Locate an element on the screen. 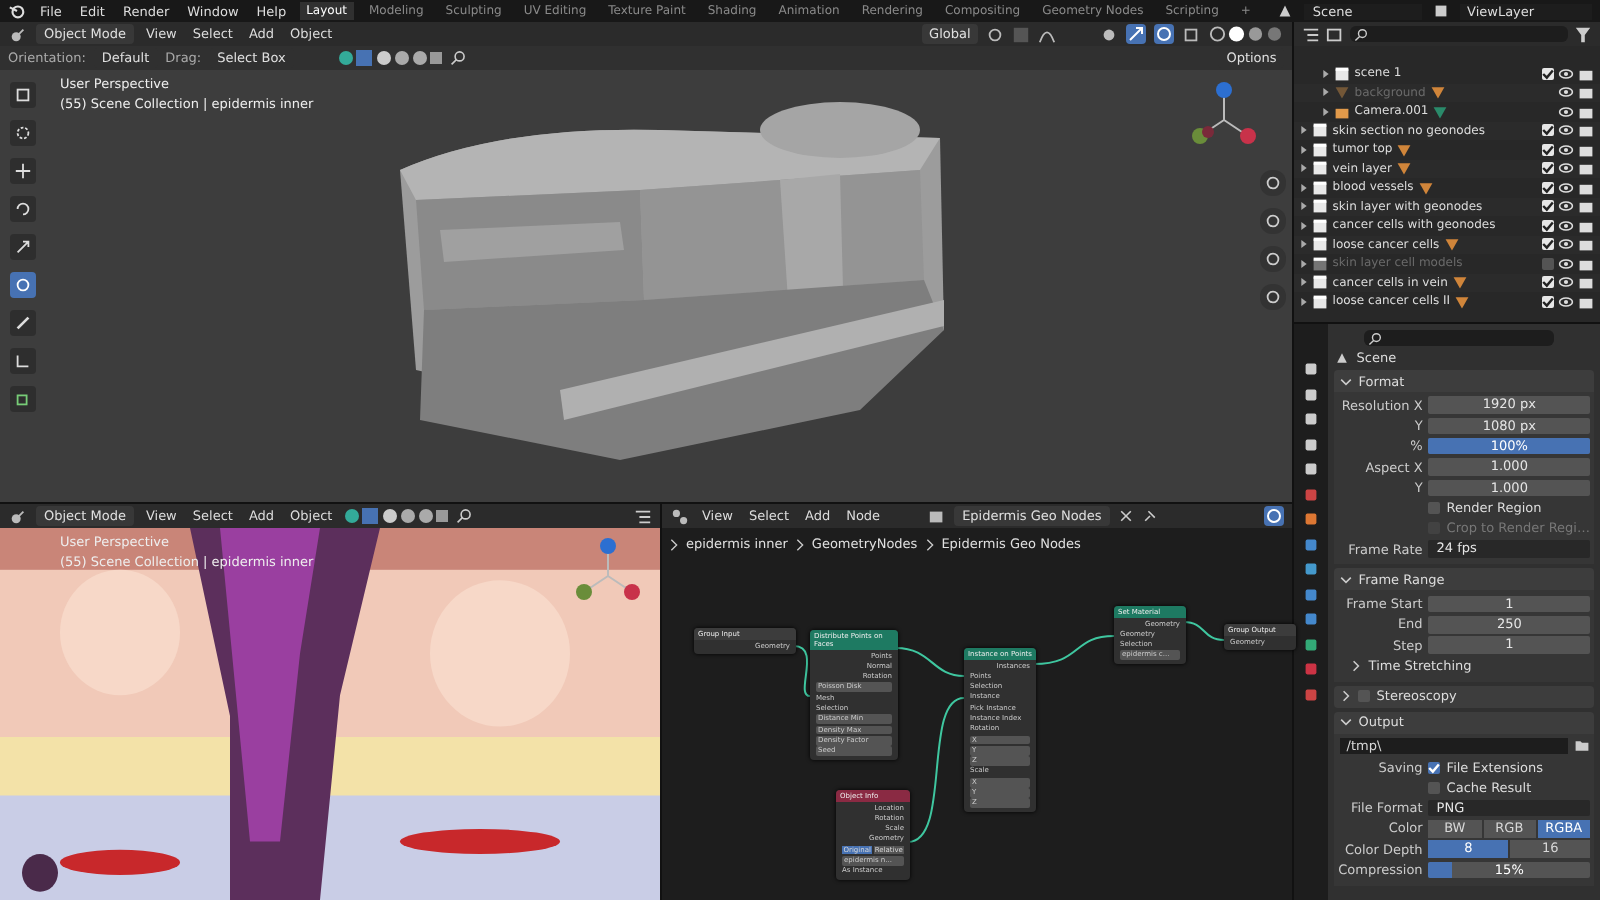 This screenshot has width=1600, height=900. shading-modes-icon is located at coordinates (1246, 34).